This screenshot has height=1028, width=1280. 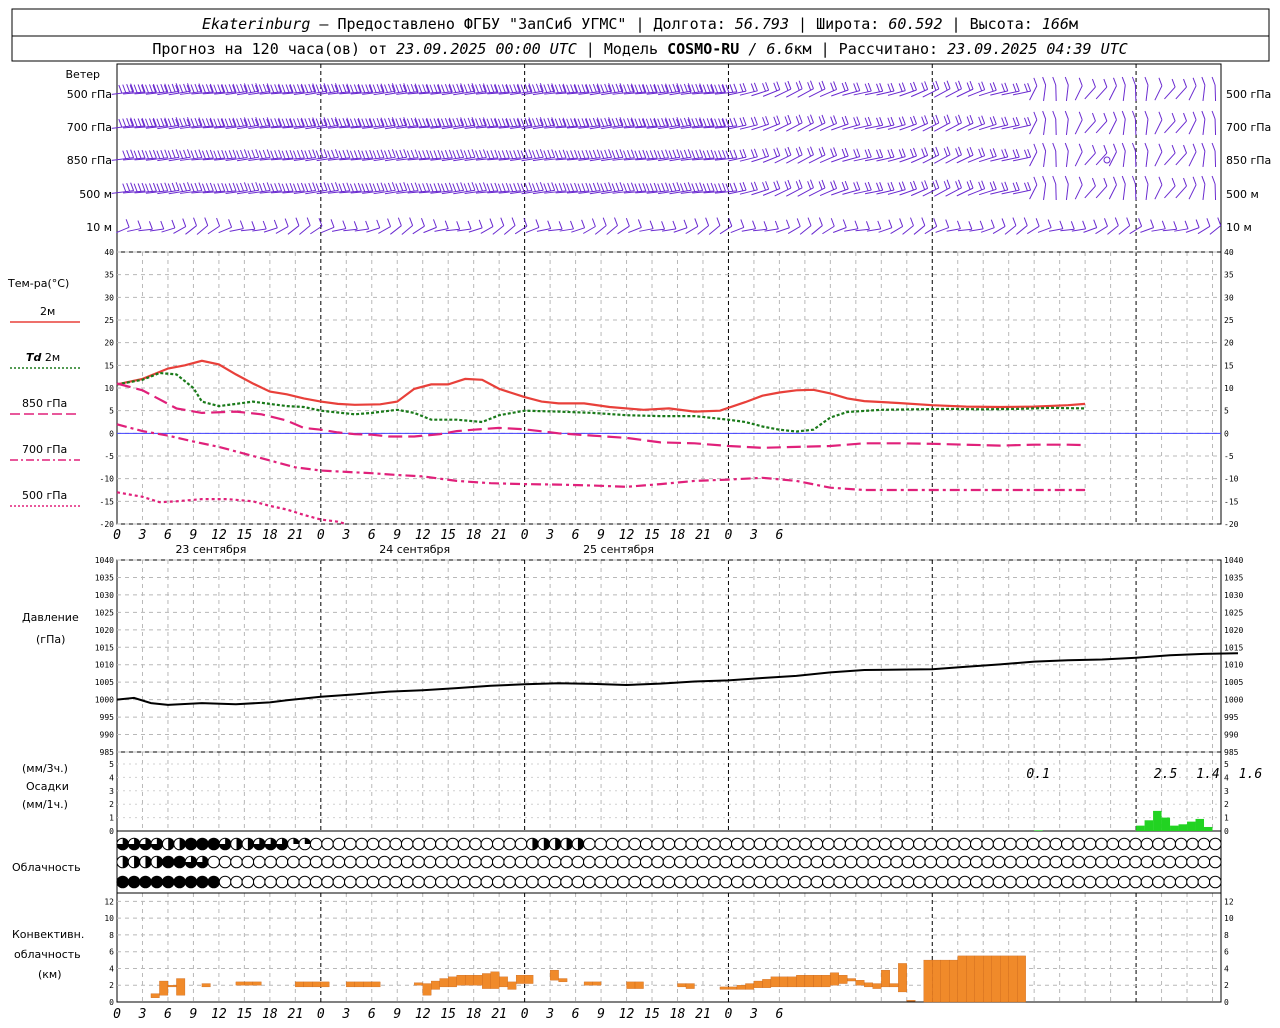 I want to click on conv-x-tick: 3, so click(x=345, y=1014).